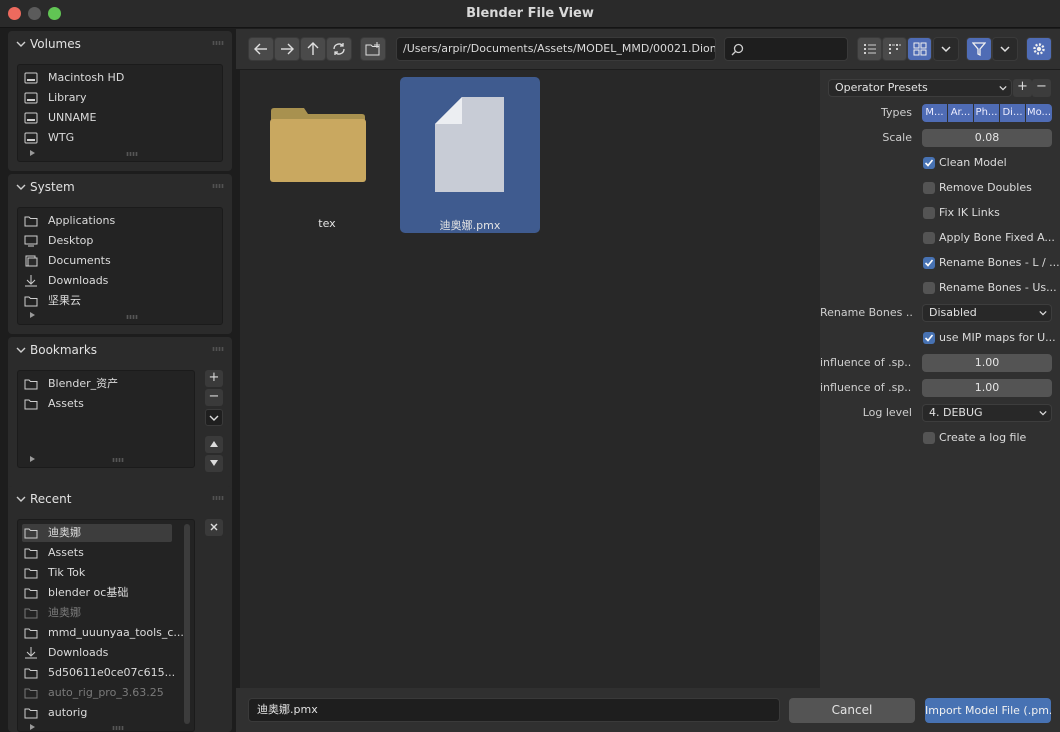 The height and width of the screenshot is (732, 1060). I want to click on refresh-button, so click(339, 49).